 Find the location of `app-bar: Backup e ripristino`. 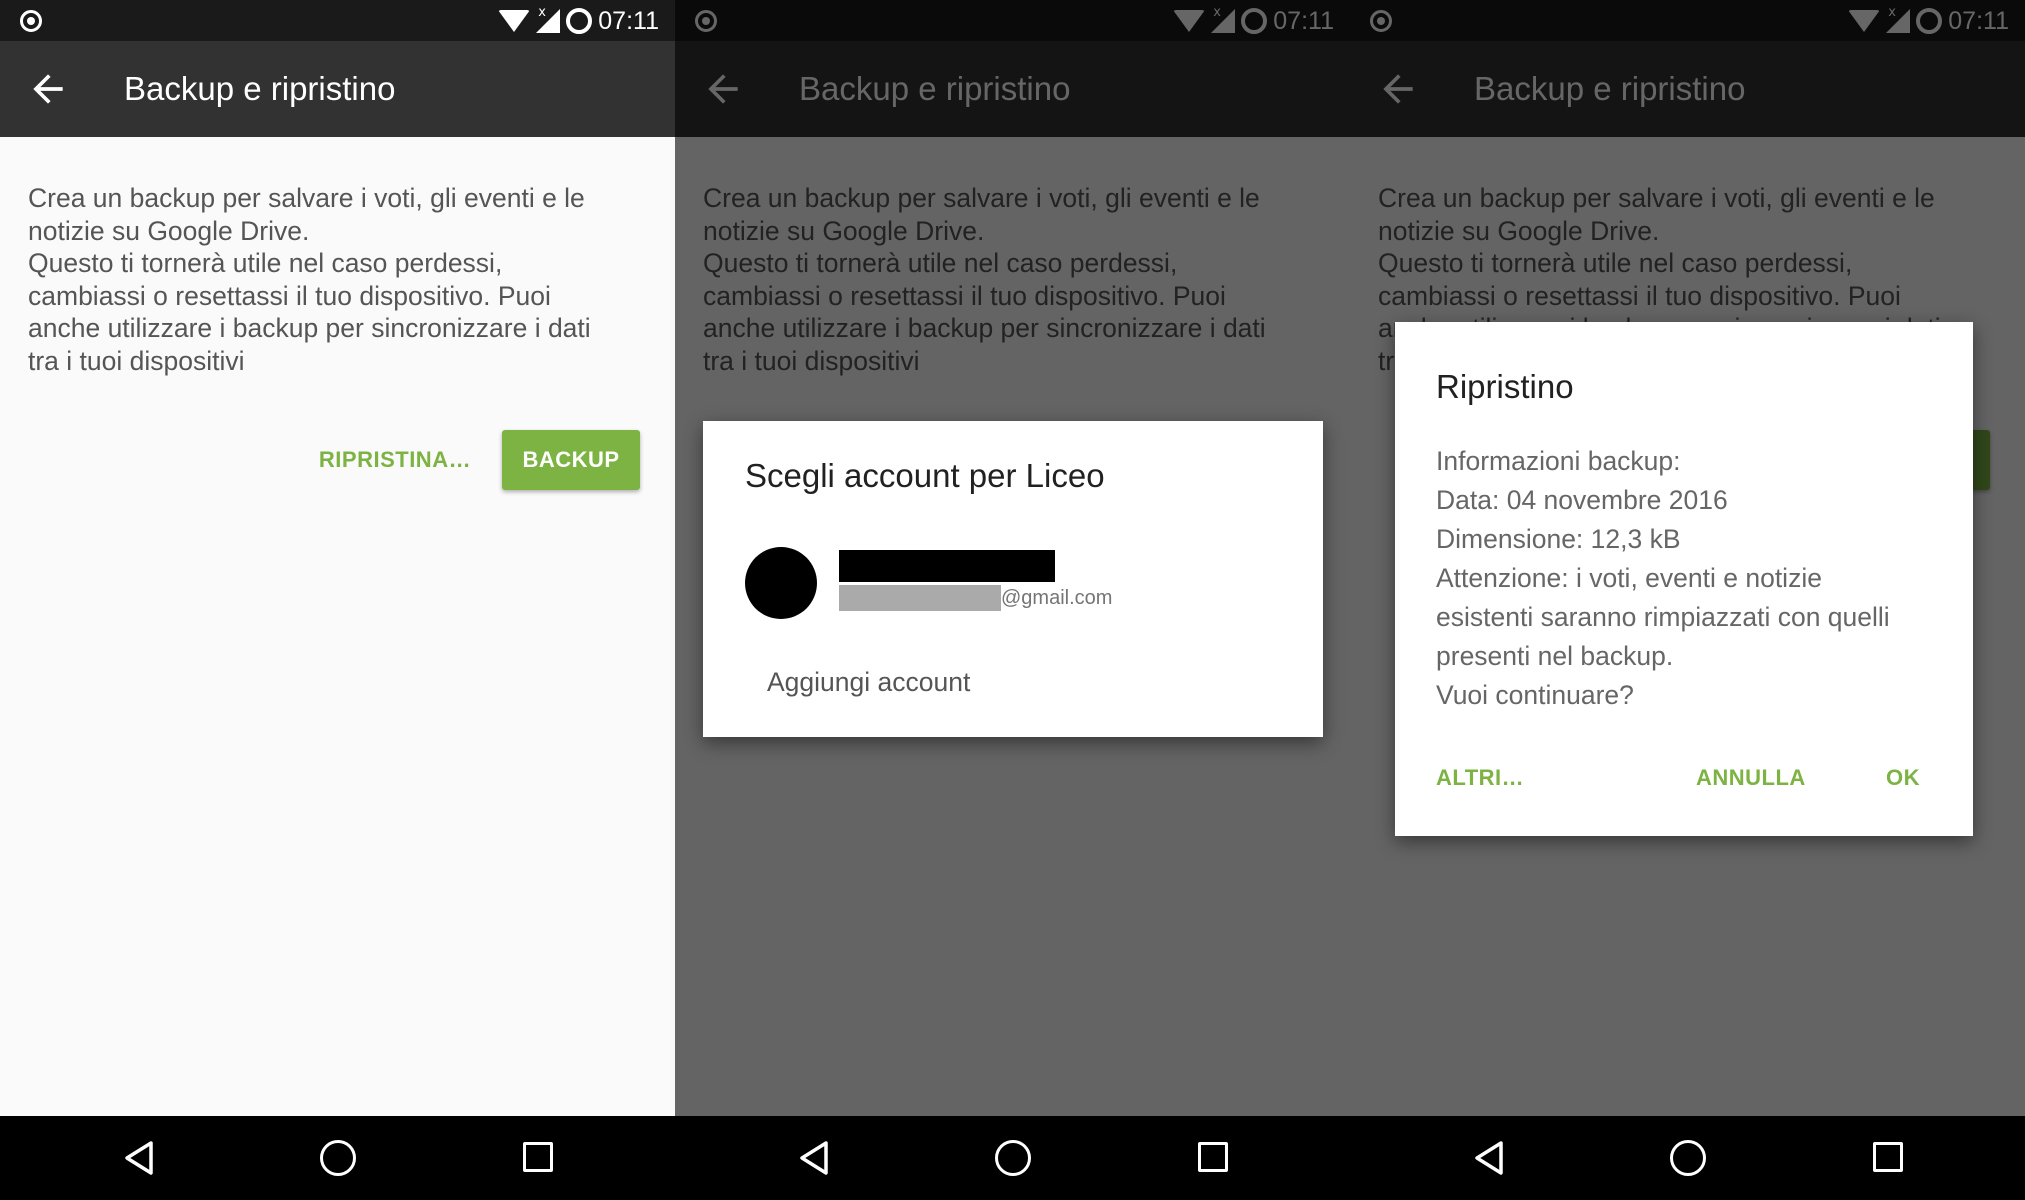

app-bar: Backup e ripristino is located at coordinates (337, 89).